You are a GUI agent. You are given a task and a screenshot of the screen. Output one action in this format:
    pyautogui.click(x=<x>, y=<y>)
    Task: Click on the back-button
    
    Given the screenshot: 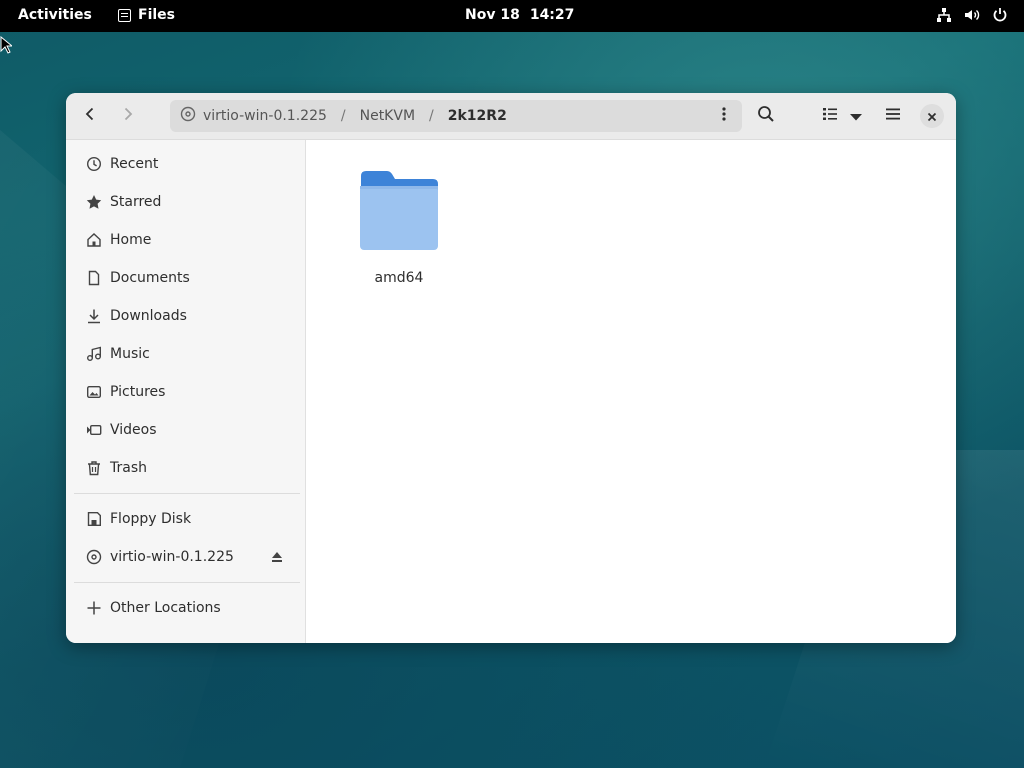 What is the action you would take?
    pyautogui.click(x=90, y=116)
    